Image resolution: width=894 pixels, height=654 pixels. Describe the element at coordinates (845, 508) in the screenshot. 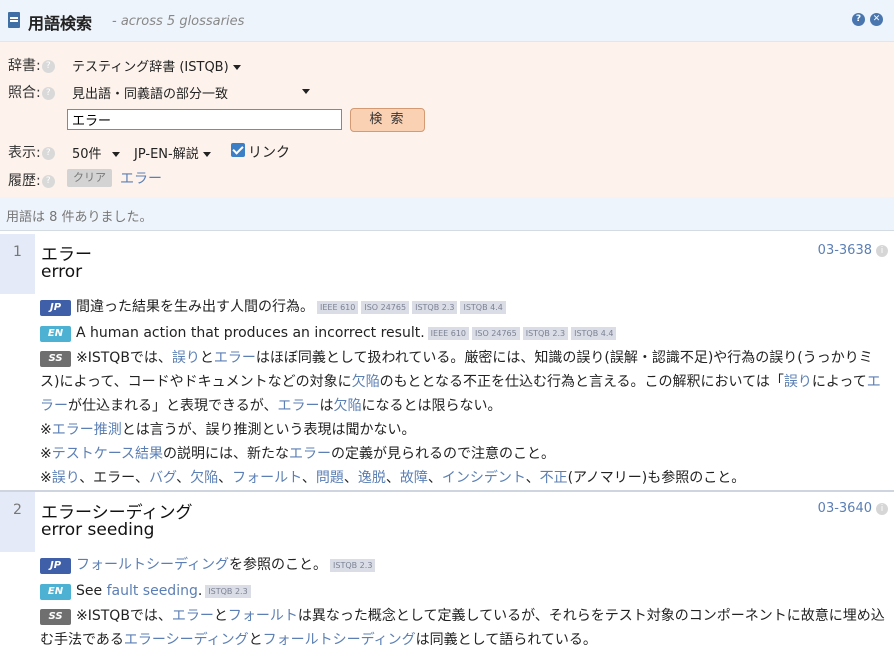

I see `entry-id-link: 03-3640` at that location.